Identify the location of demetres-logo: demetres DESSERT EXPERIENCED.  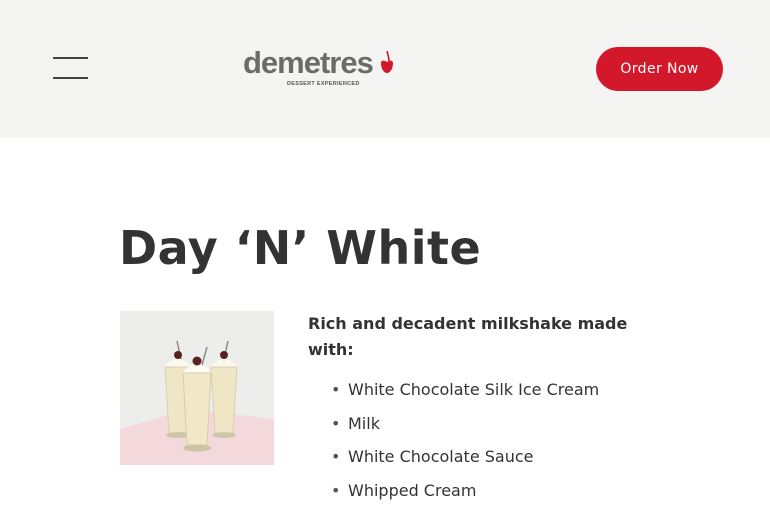
(320, 67).